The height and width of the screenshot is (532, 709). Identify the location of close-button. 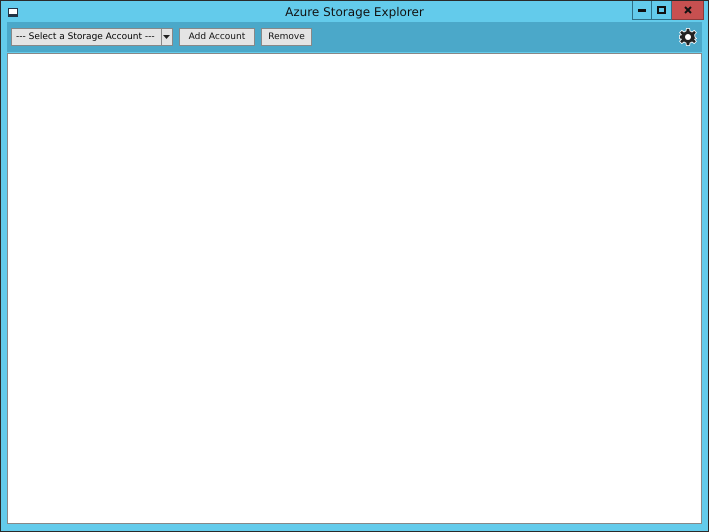
(688, 10).